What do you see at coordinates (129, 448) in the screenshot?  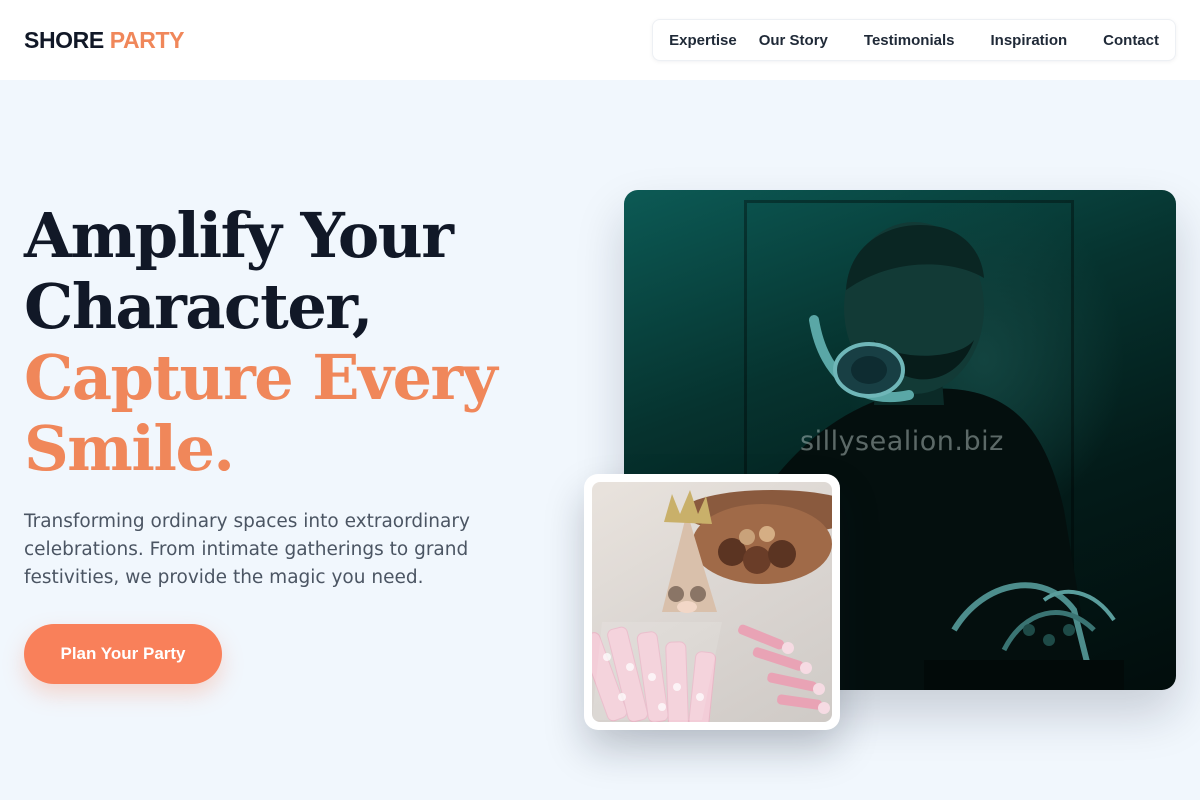 I see `hero-title-accent-line-2: Smile.` at bounding box center [129, 448].